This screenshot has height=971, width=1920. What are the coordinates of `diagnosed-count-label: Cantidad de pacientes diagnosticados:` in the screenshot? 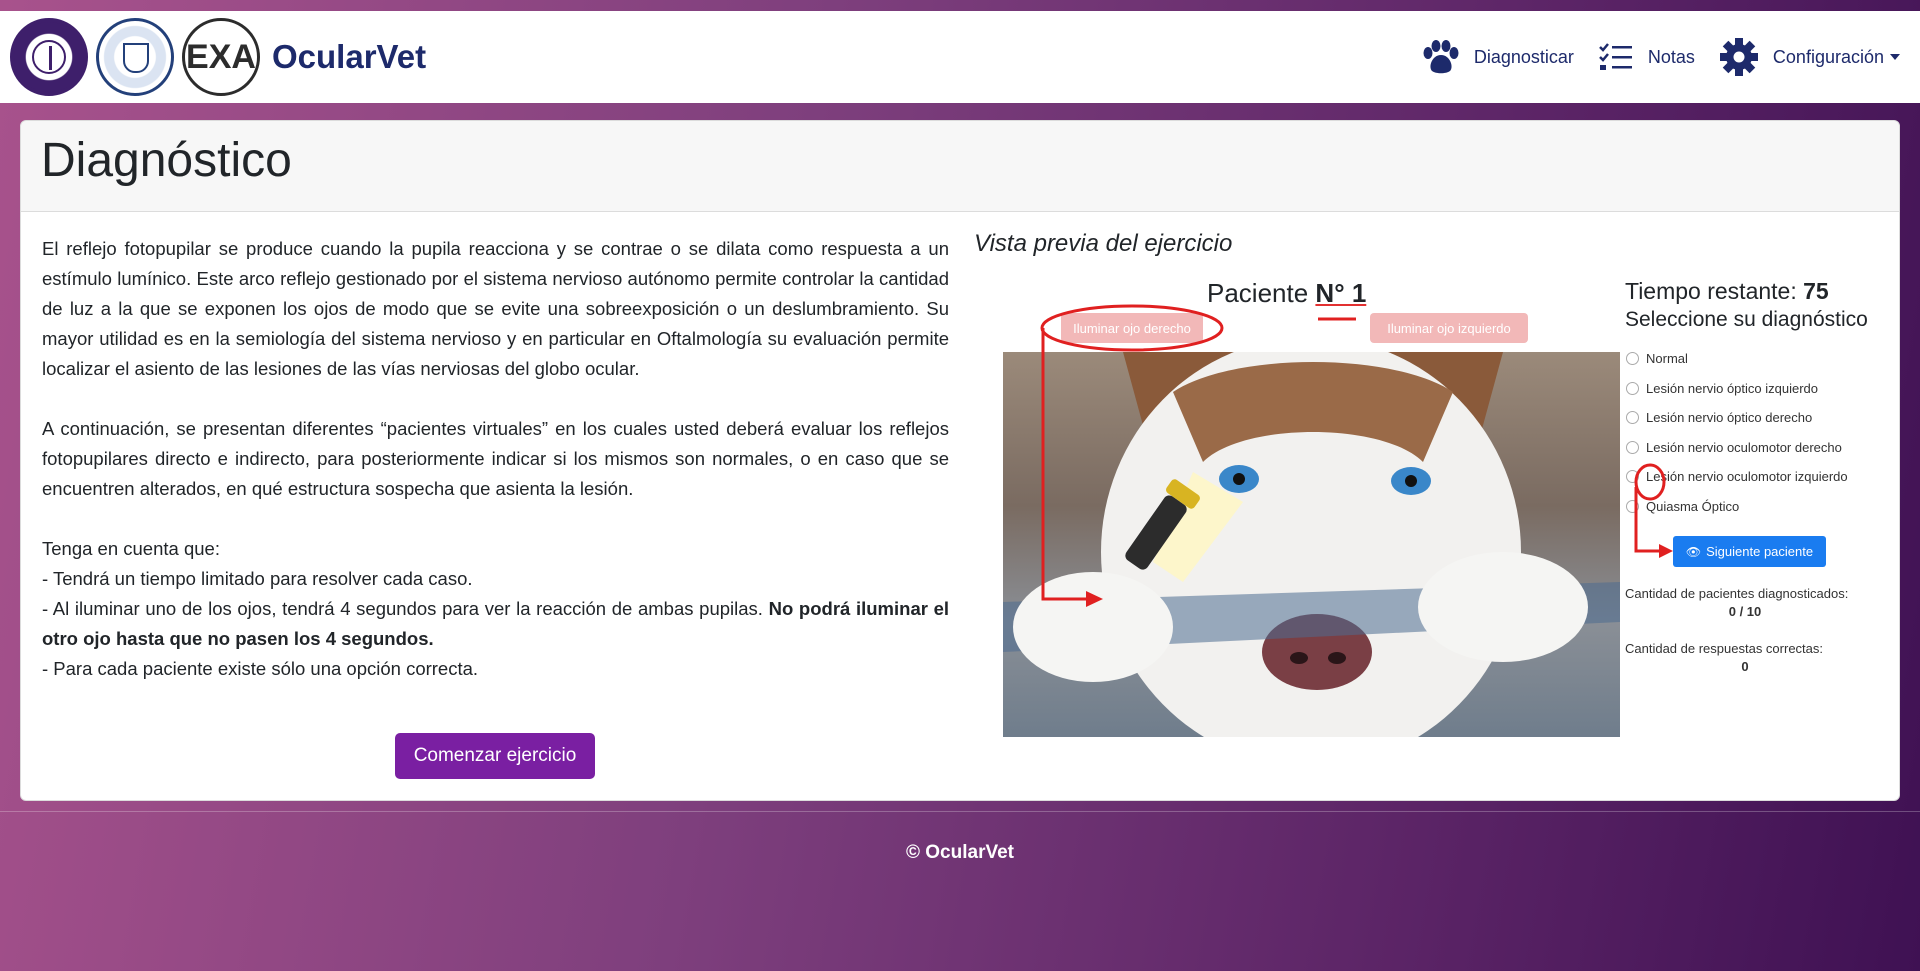 It's located at (1737, 593).